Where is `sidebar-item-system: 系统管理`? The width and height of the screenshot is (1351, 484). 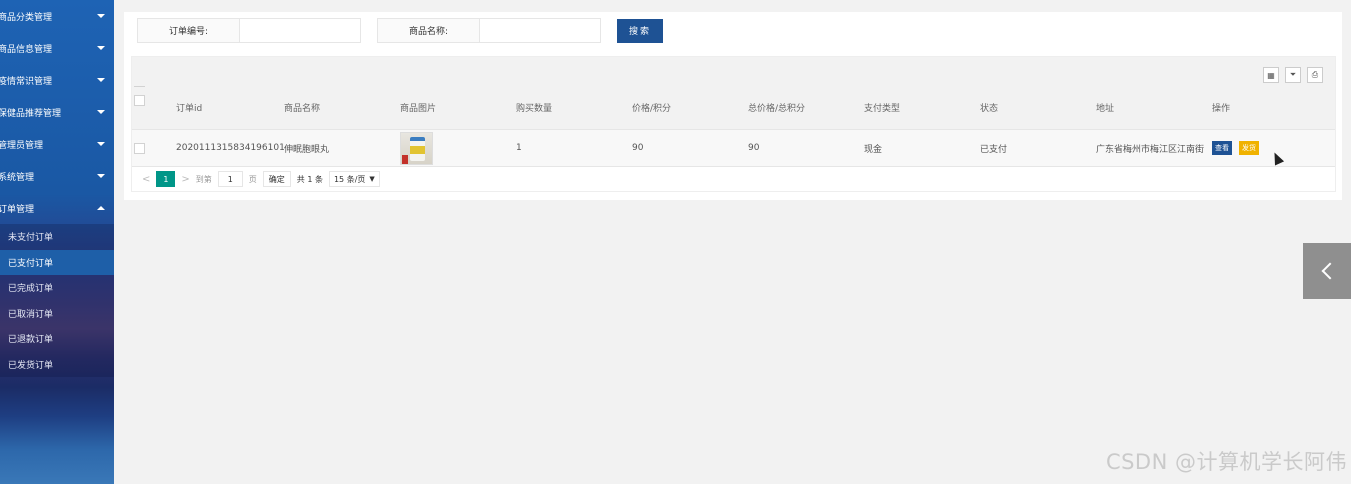
sidebar-item-system: 系统管理 is located at coordinates (57, 176).